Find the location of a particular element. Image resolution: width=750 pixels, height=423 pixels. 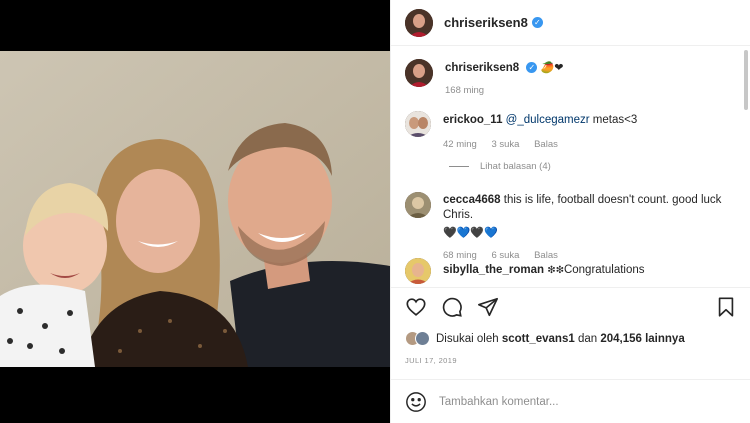

caption-time: 168 ming is located at coordinates (465, 90).